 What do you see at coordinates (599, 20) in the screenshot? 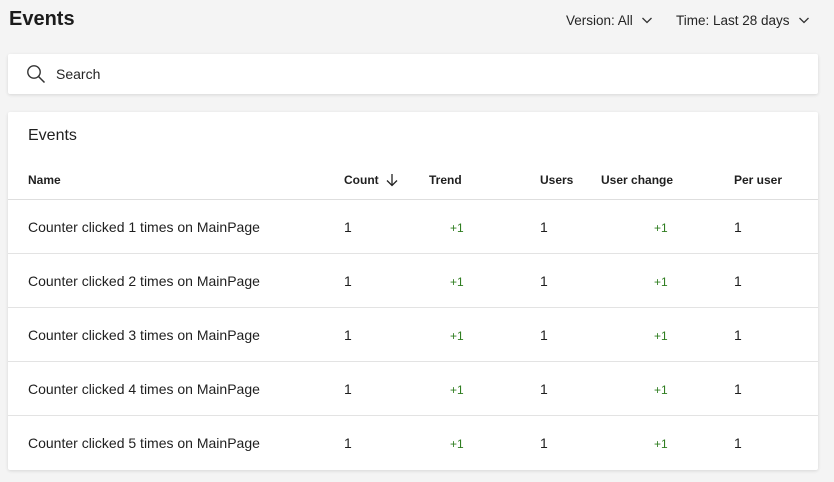
I see `version-filter-label: Version: All` at bounding box center [599, 20].